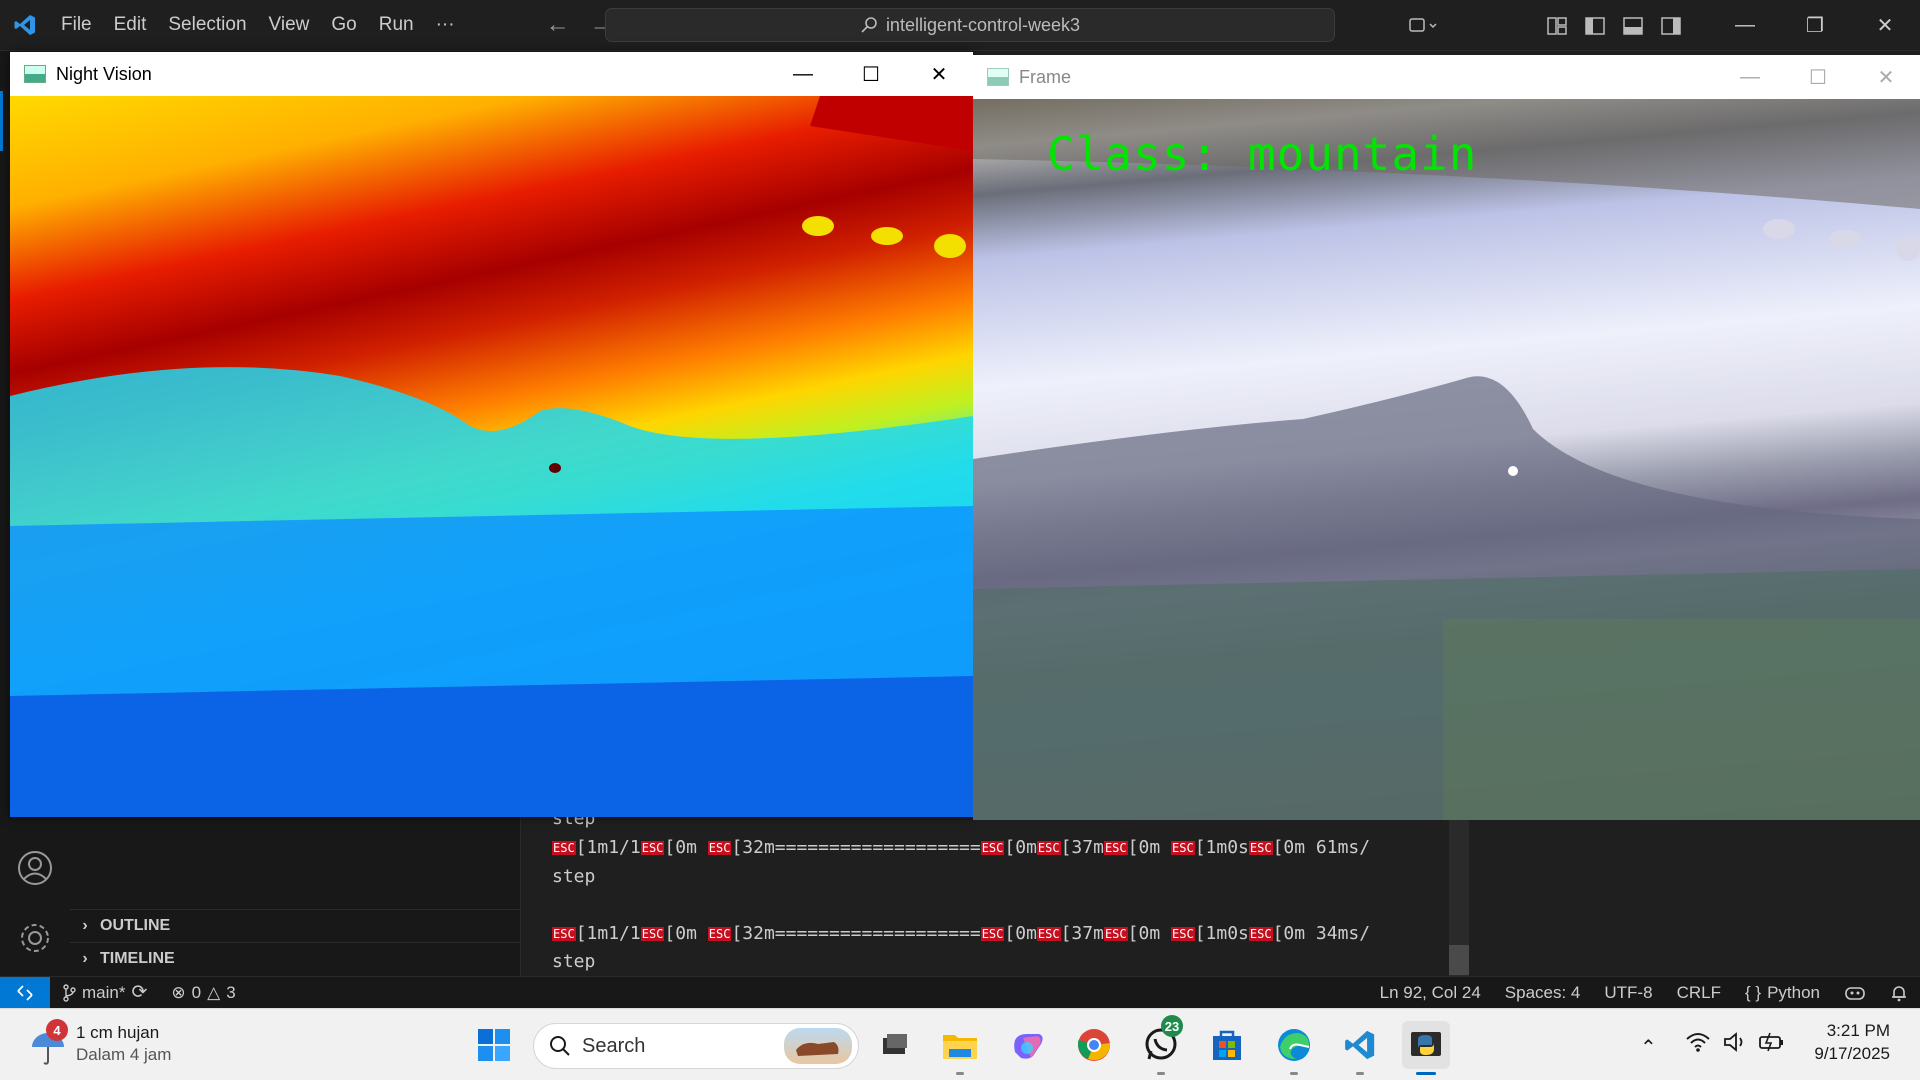 The height and width of the screenshot is (1080, 1920). I want to click on edge-icon, so click(1294, 1048).